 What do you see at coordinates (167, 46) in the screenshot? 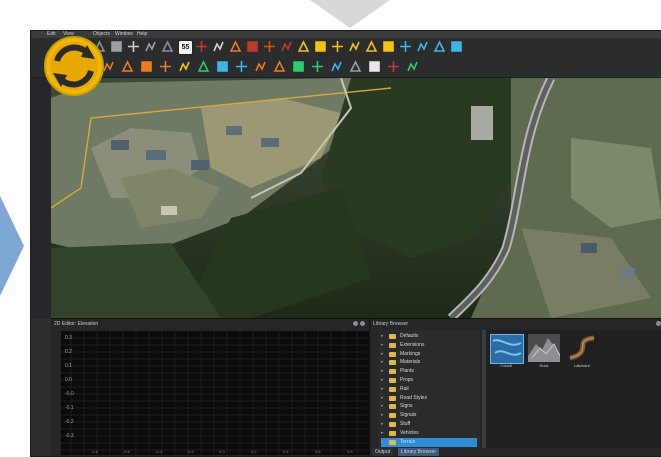
I see `bridge-icon` at bounding box center [167, 46].